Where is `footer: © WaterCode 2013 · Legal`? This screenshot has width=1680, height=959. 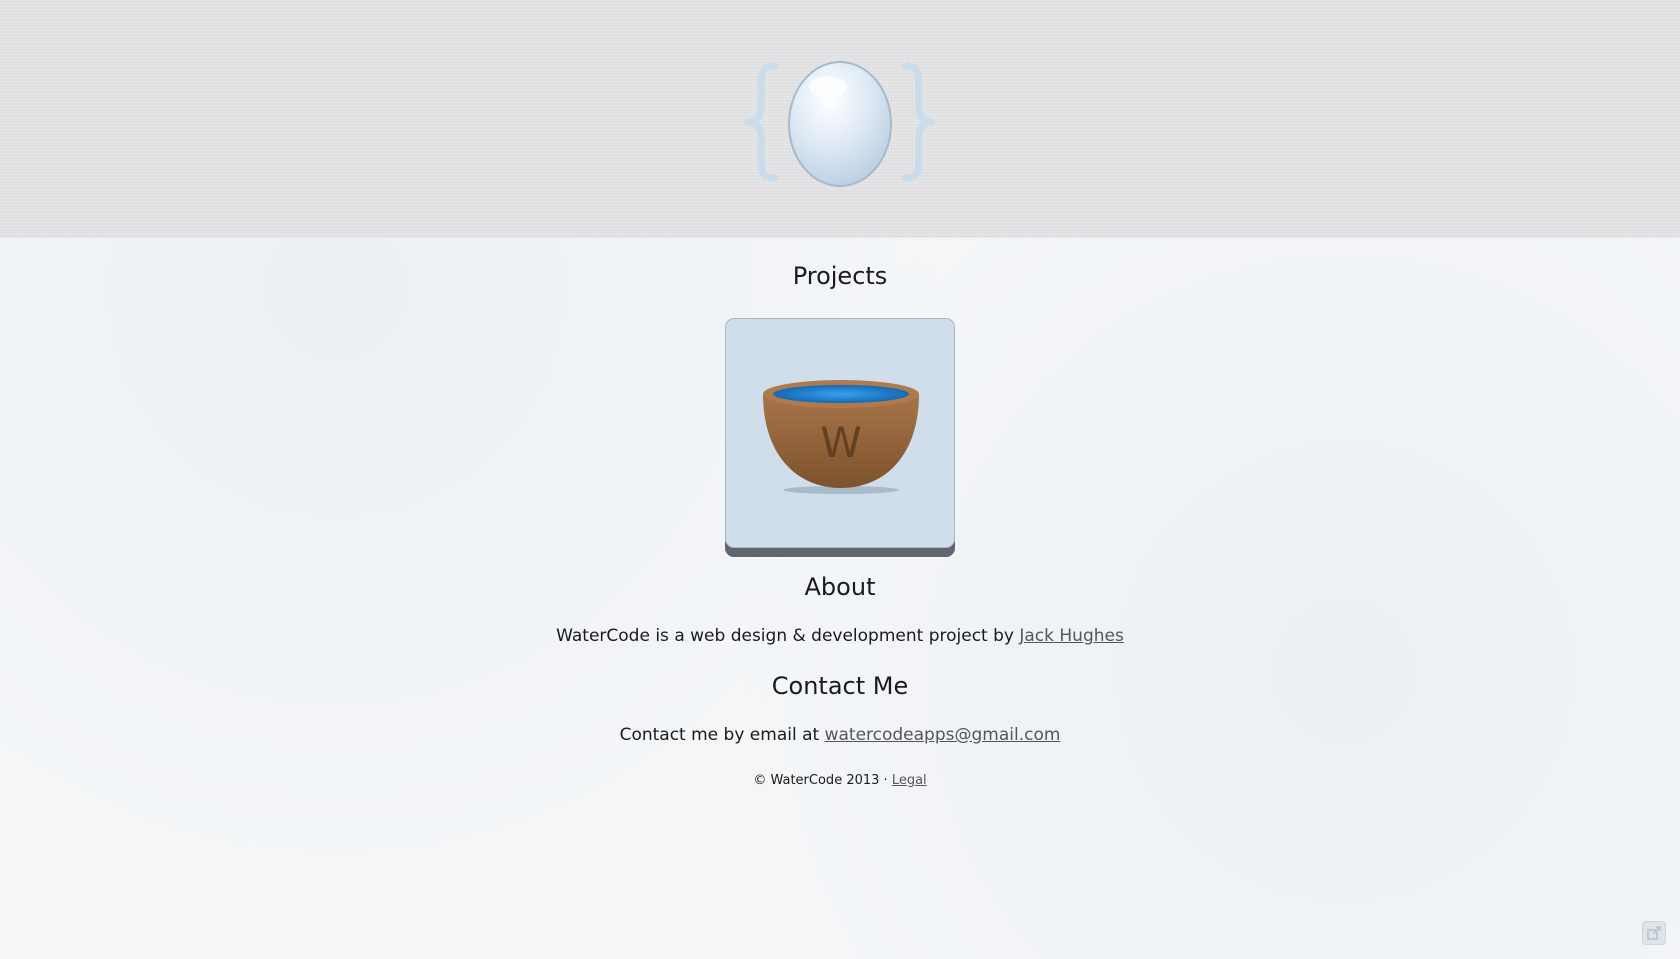 footer: © WaterCode 2013 · Legal is located at coordinates (840, 780).